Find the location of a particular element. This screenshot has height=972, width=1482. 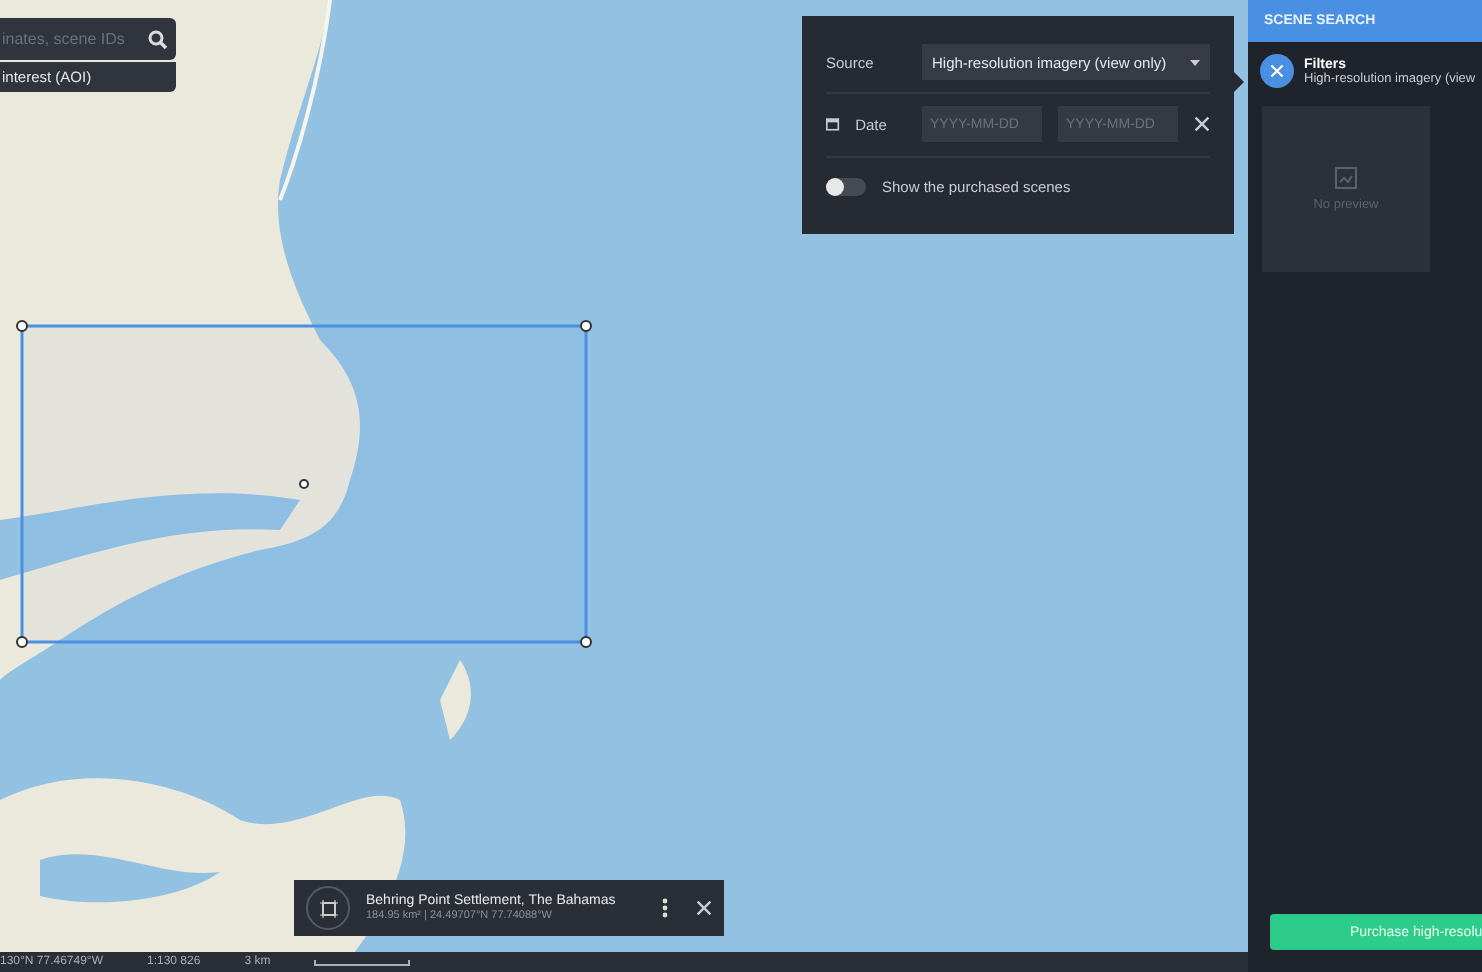

clear-date-button is located at coordinates (1202, 124).